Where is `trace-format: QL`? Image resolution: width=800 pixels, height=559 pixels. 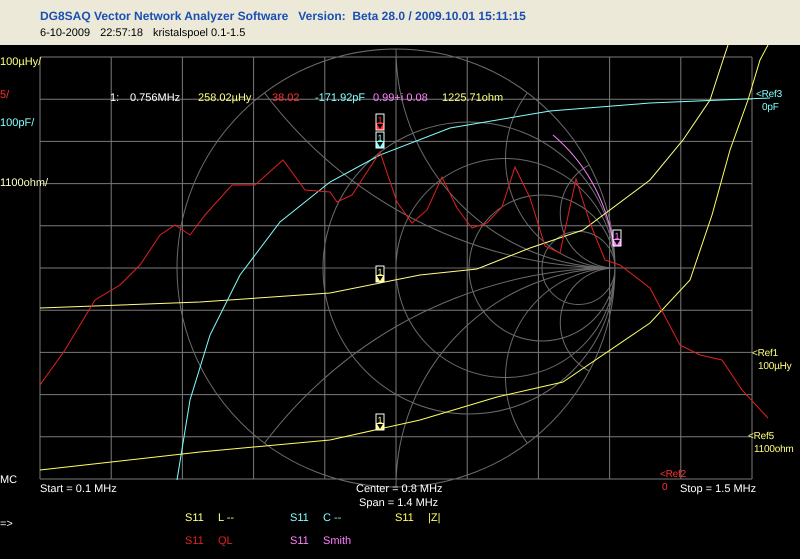 trace-format: QL is located at coordinates (226, 541).